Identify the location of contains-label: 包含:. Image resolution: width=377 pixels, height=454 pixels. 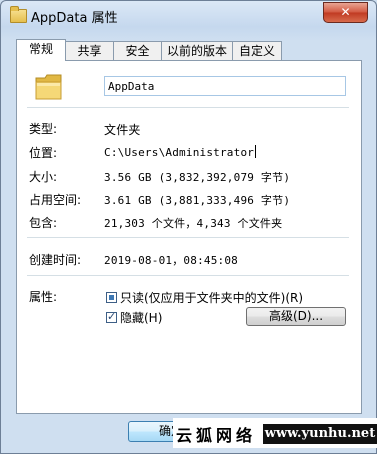
(43, 223).